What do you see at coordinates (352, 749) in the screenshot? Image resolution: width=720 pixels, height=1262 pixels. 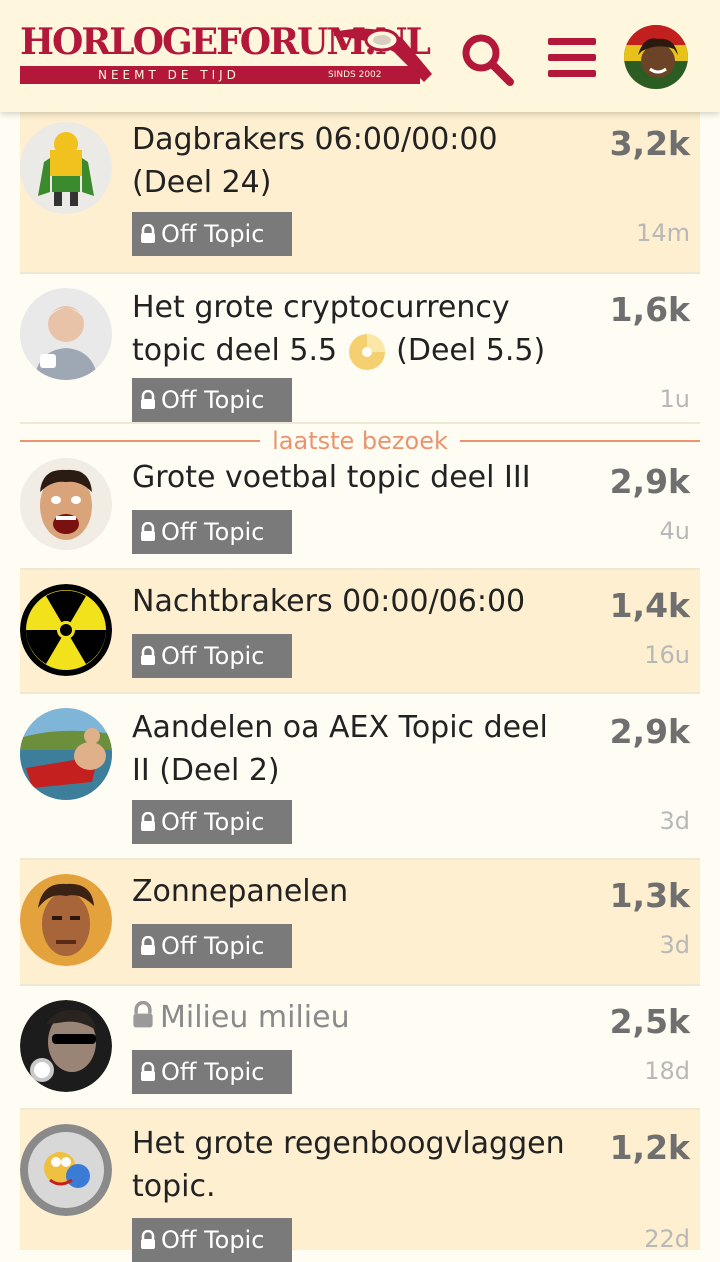 I see `topic-title: Aandelen oa AEX Topic deel II (Deel 2)` at bounding box center [352, 749].